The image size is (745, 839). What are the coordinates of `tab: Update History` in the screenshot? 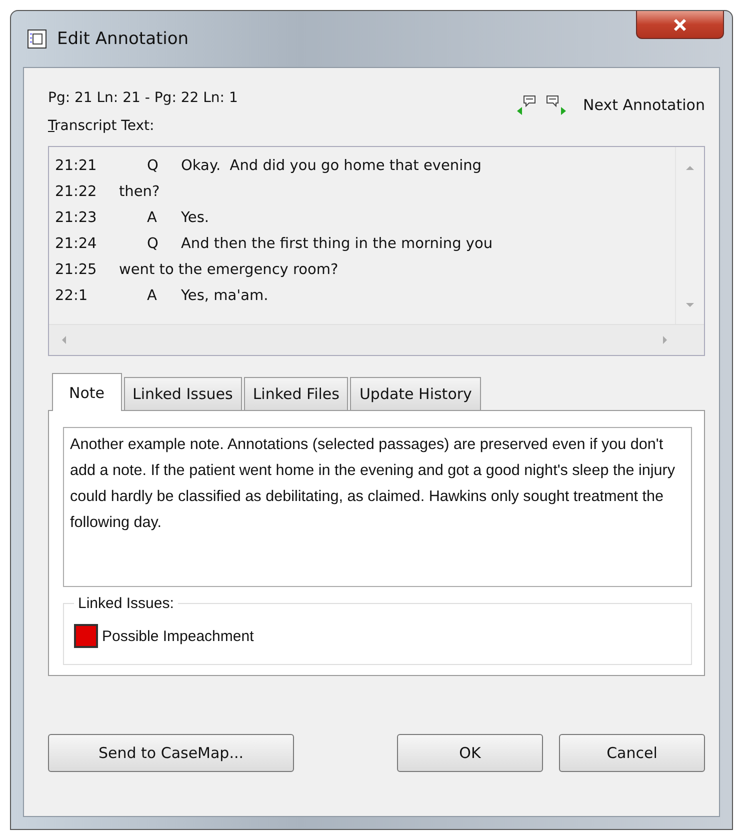 It's located at (415, 393).